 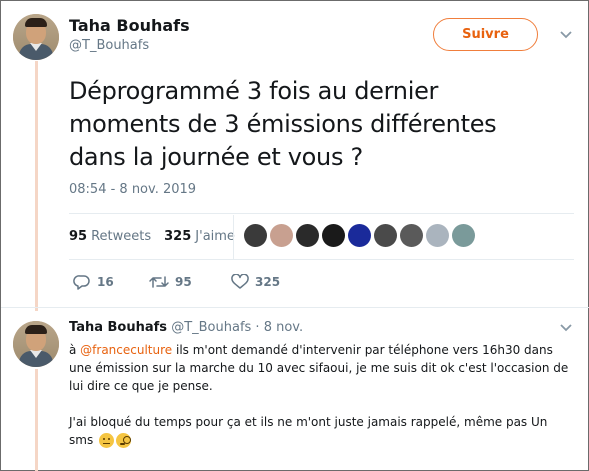 I want to click on tweet-stats: 95 Retweets 325 J'aime, so click(x=152, y=236).